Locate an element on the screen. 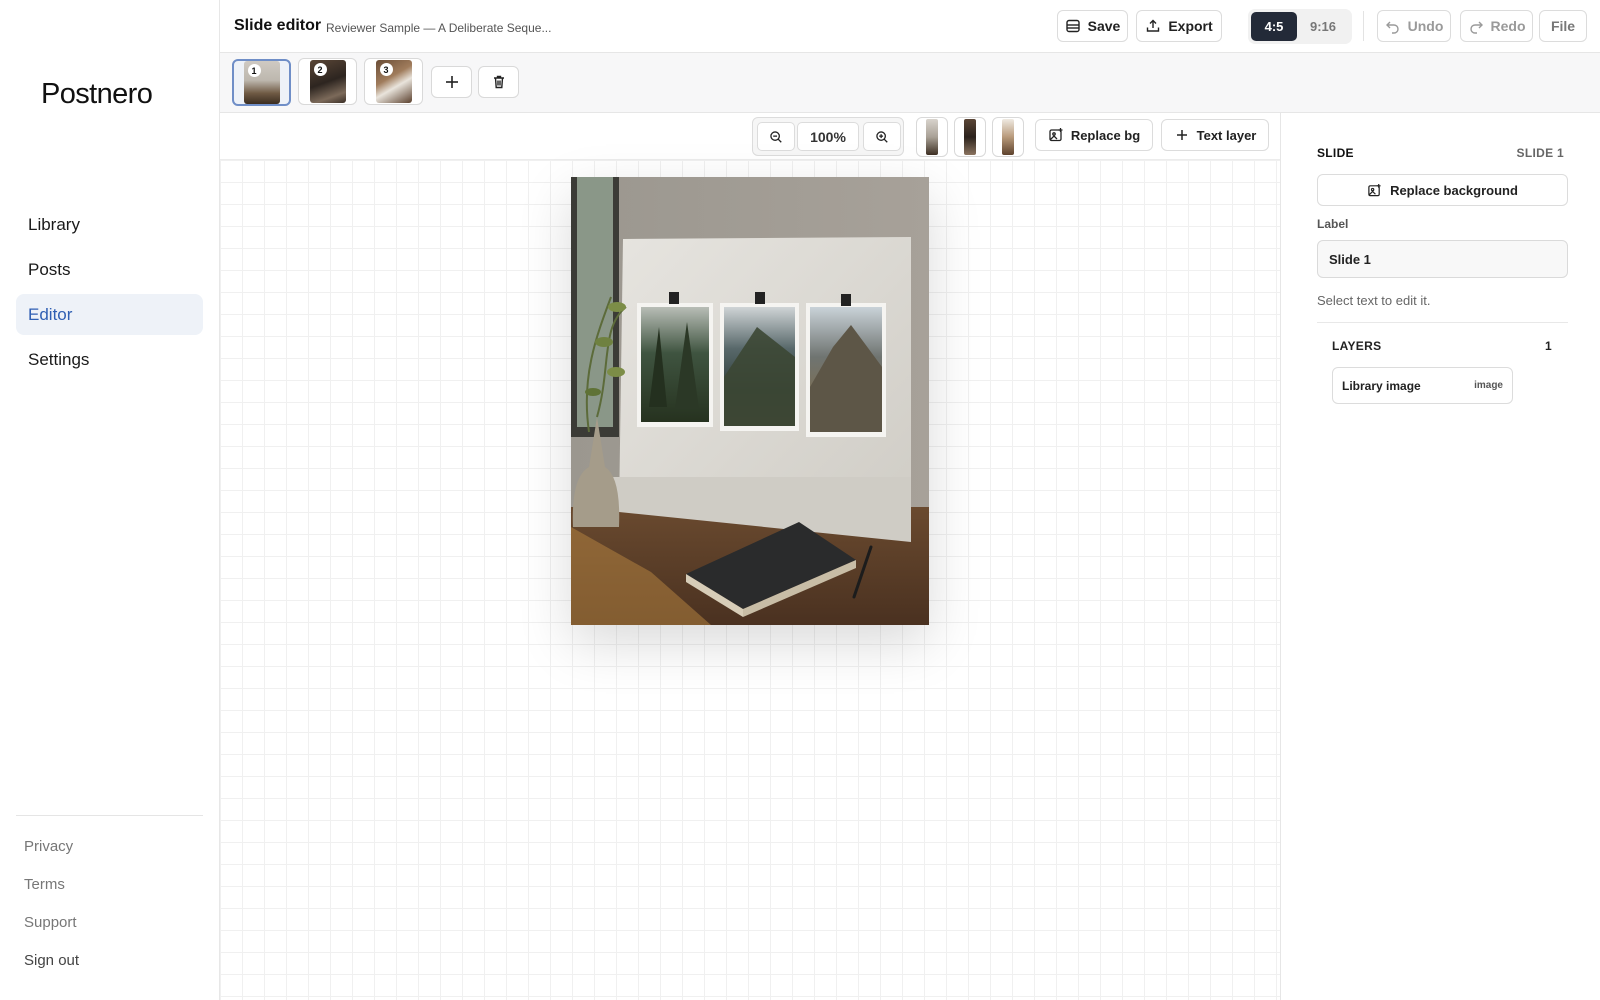 This screenshot has width=1600, height=1000. canvas-toolbar: 100% Replace bg Text layer is located at coordinates (750, 136).